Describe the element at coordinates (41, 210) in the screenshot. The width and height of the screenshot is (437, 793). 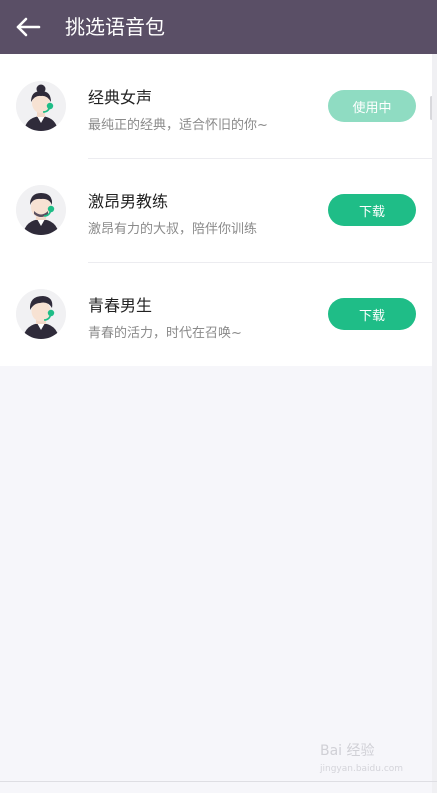
I see `male-coach-avatar-icon` at that location.